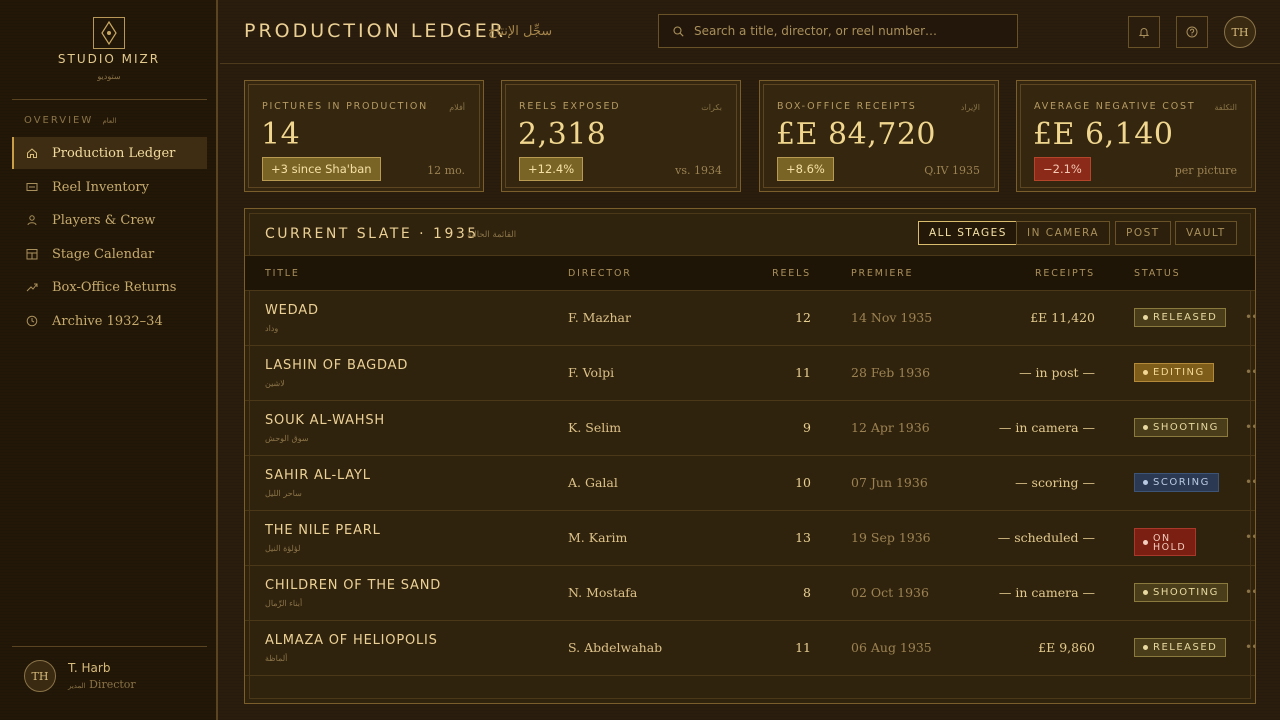  I want to click on sidebar-item-label: Production Ledger, so click(114, 153).